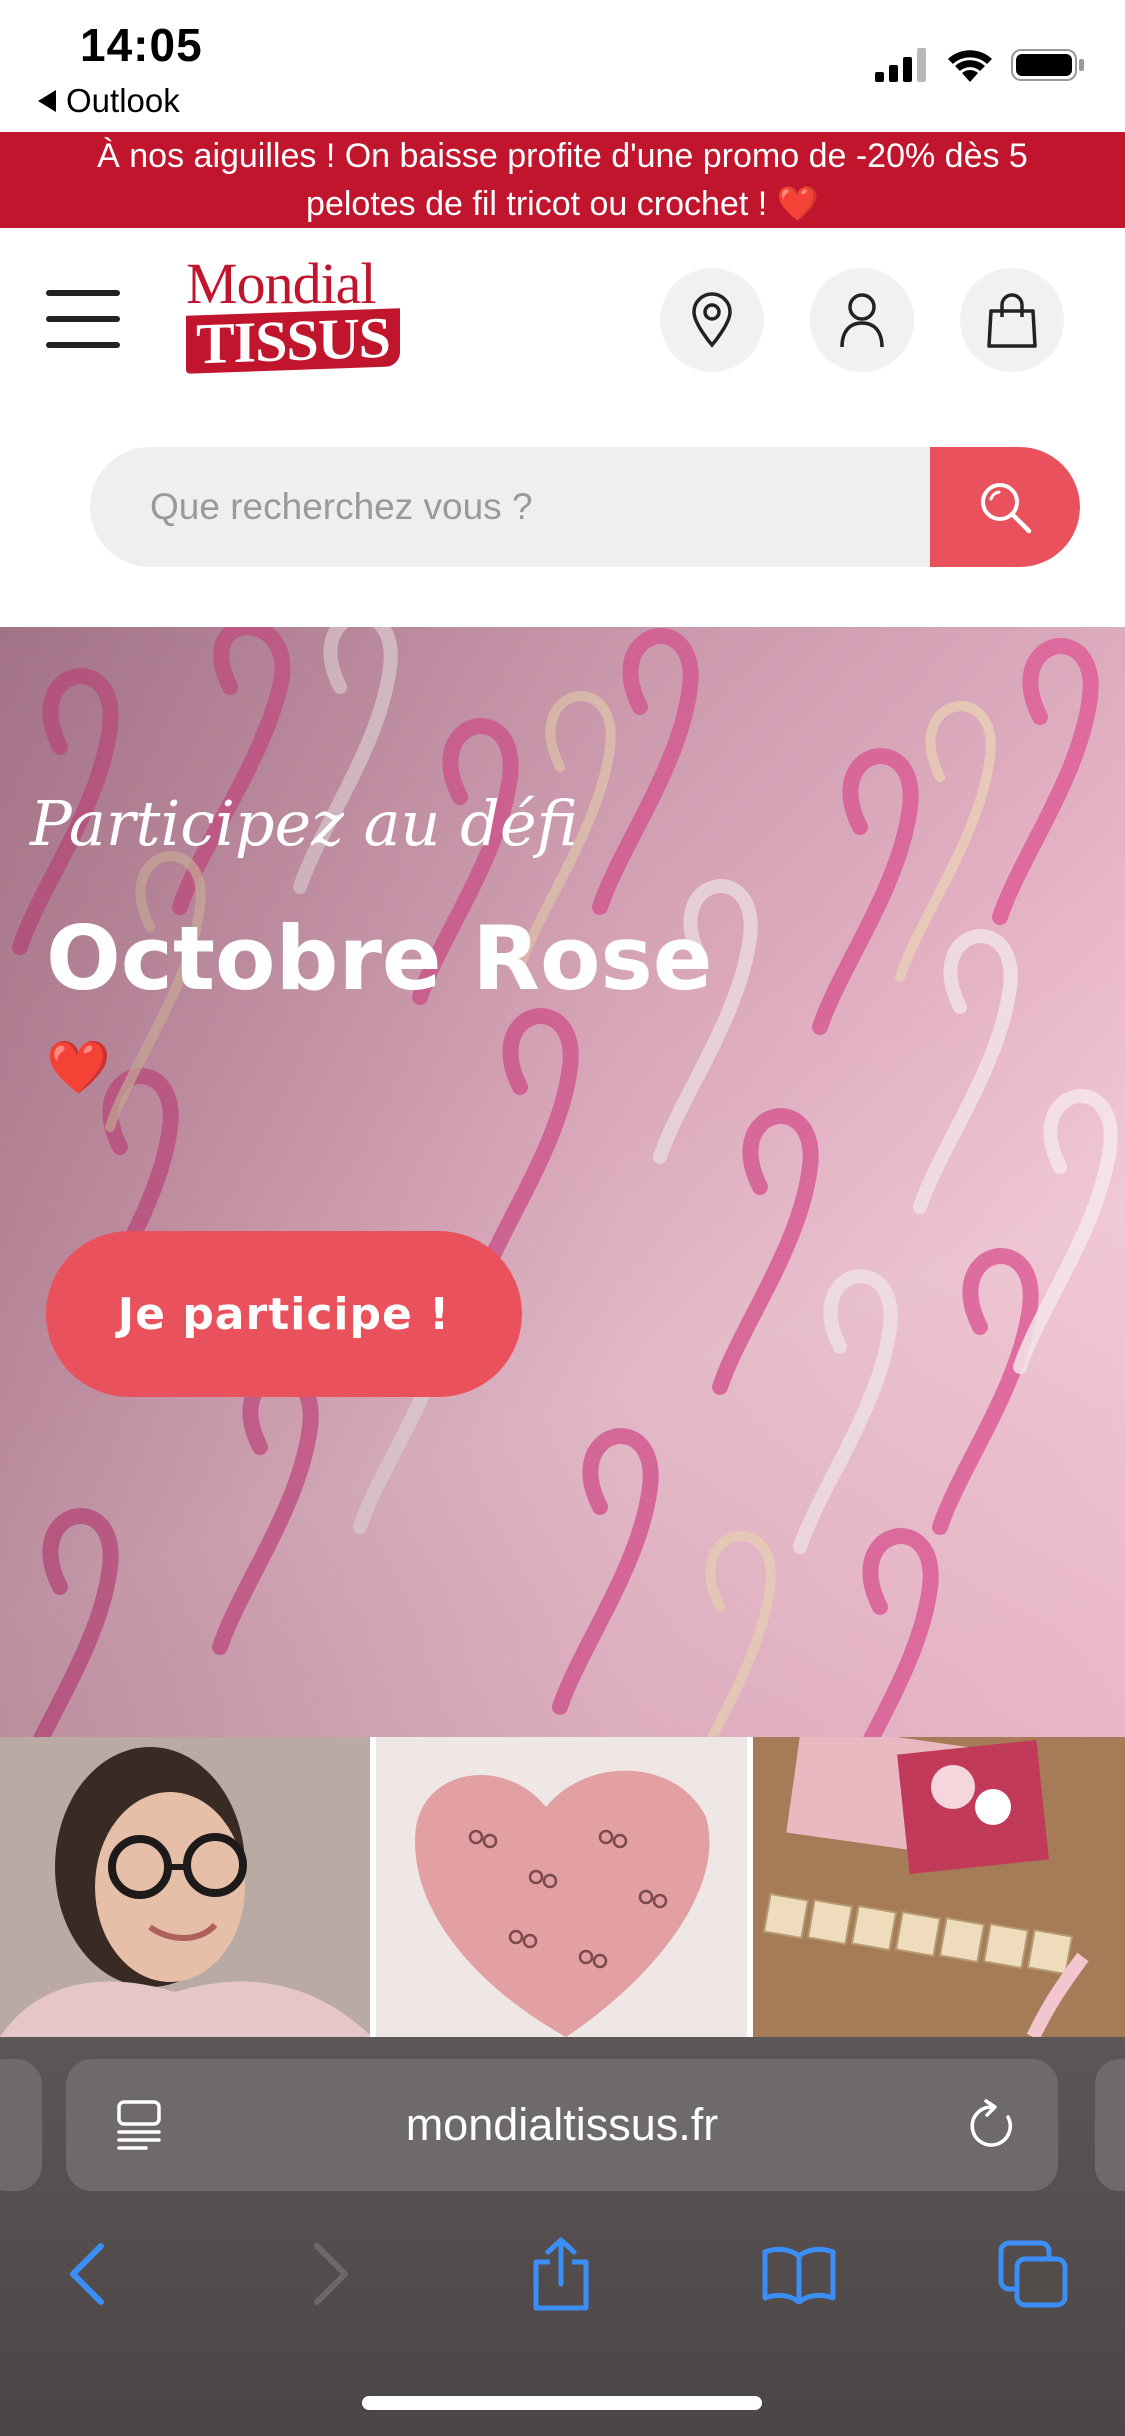 Image resolution: width=1125 pixels, height=2436 pixels. What do you see at coordinates (562, 319) in the screenshot?
I see `site-header: Mondial TISSUS` at bounding box center [562, 319].